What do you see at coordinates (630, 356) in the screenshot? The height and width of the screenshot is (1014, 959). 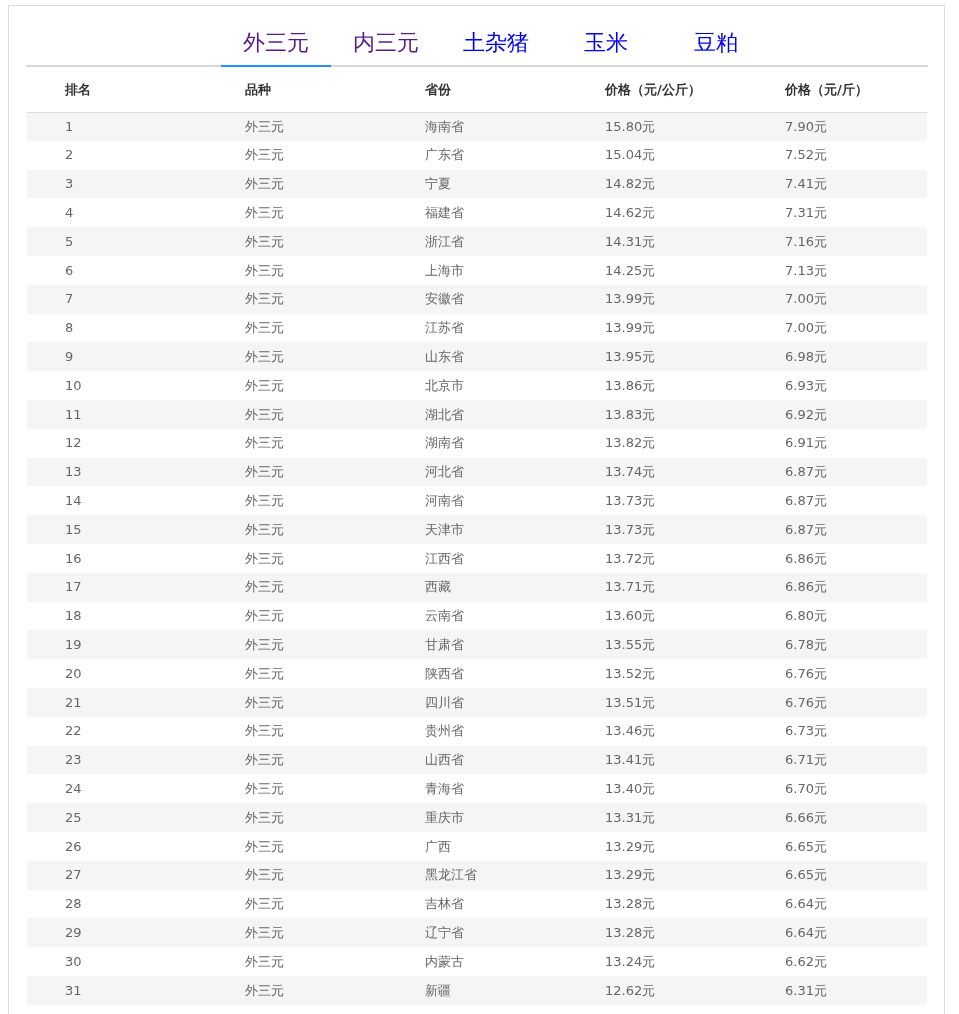 I see `table-cell: 13.95元` at bounding box center [630, 356].